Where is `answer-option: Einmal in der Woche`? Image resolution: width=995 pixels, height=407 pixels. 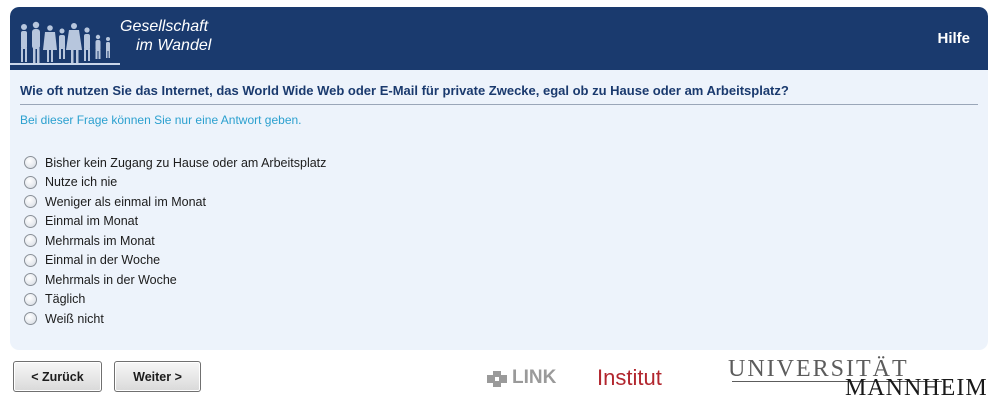
answer-option: Einmal in der Woche is located at coordinates (175, 261).